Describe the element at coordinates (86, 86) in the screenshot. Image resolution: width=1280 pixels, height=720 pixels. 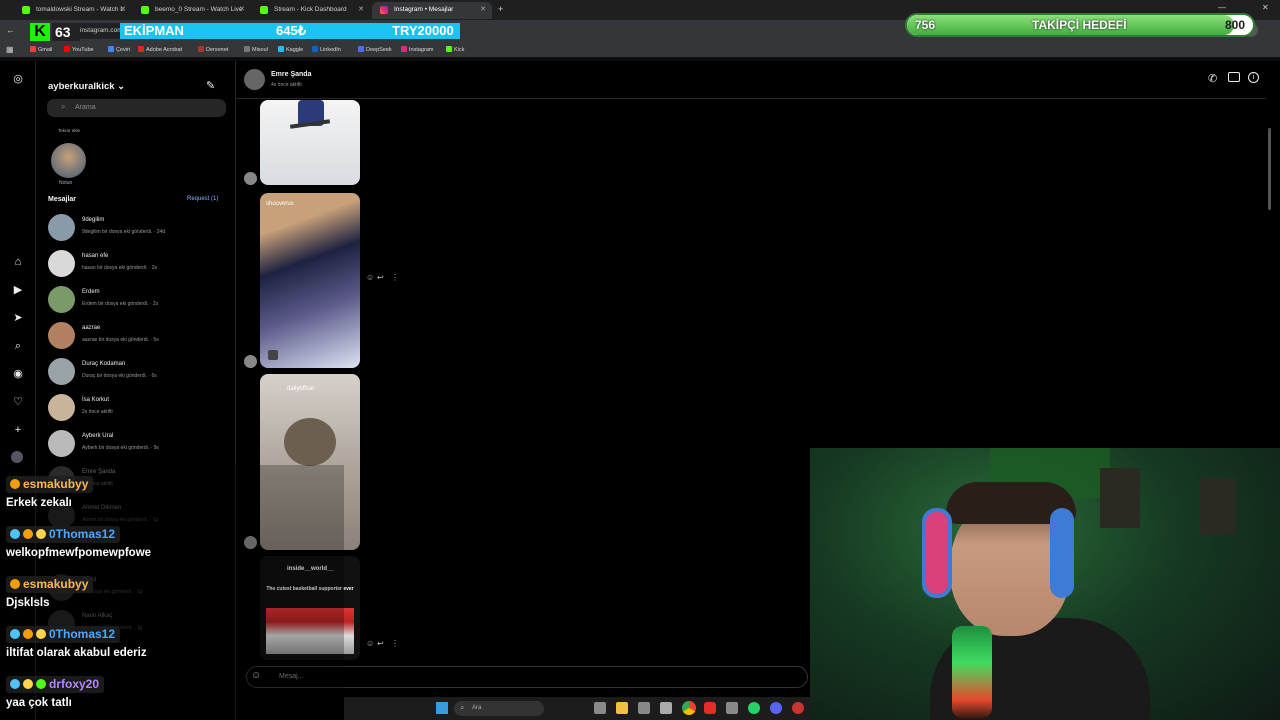
I see `account-switcher: ayberkuralkick ⌄` at that location.